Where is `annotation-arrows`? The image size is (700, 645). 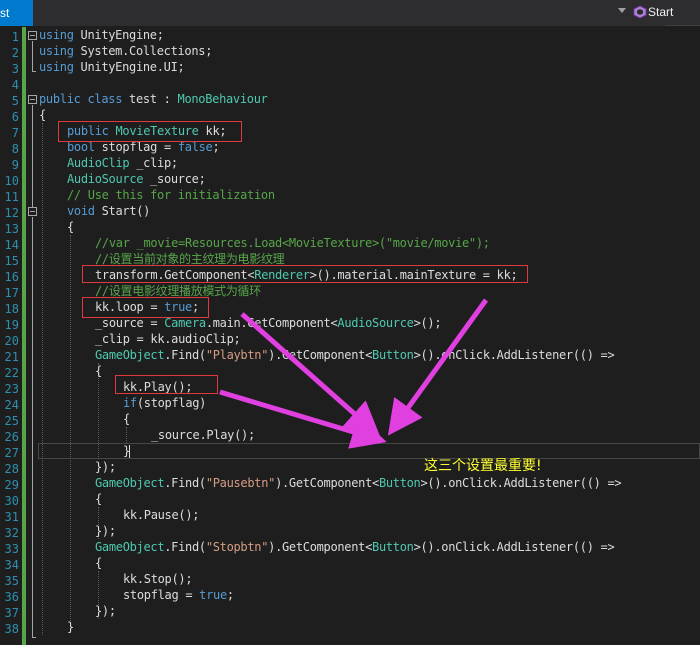 annotation-arrows is located at coordinates (354, 373).